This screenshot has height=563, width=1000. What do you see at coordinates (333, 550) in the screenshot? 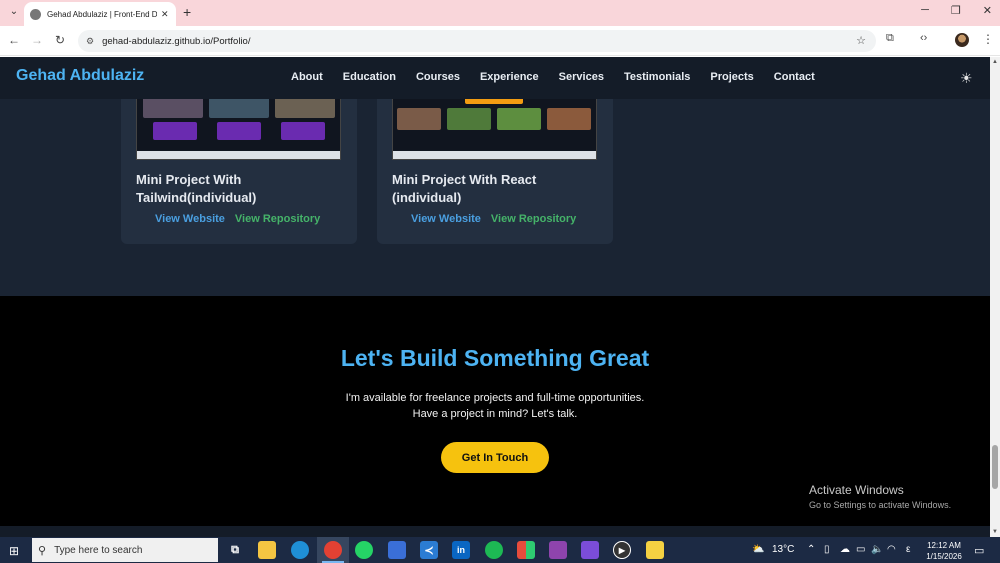
I see `chrome-icon` at bounding box center [333, 550].